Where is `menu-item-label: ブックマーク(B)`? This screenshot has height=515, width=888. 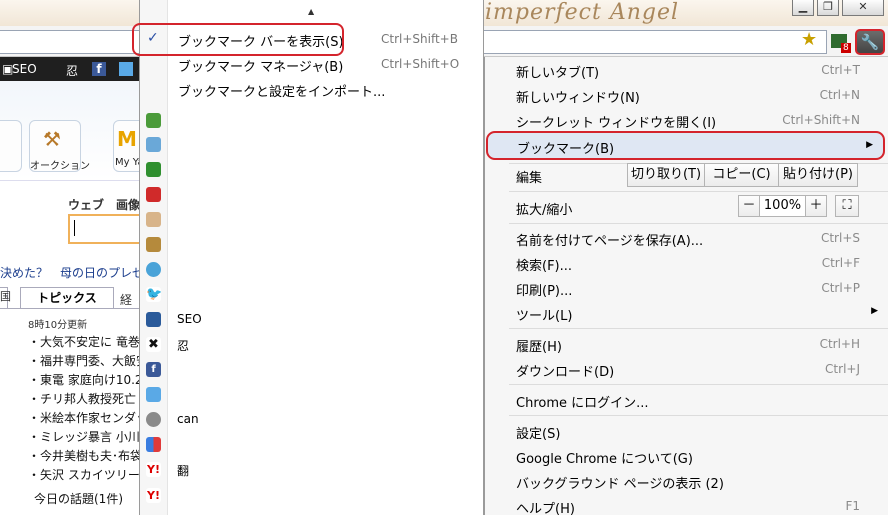
menu-item-label: ブックマーク(B) is located at coordinates (566, 149).